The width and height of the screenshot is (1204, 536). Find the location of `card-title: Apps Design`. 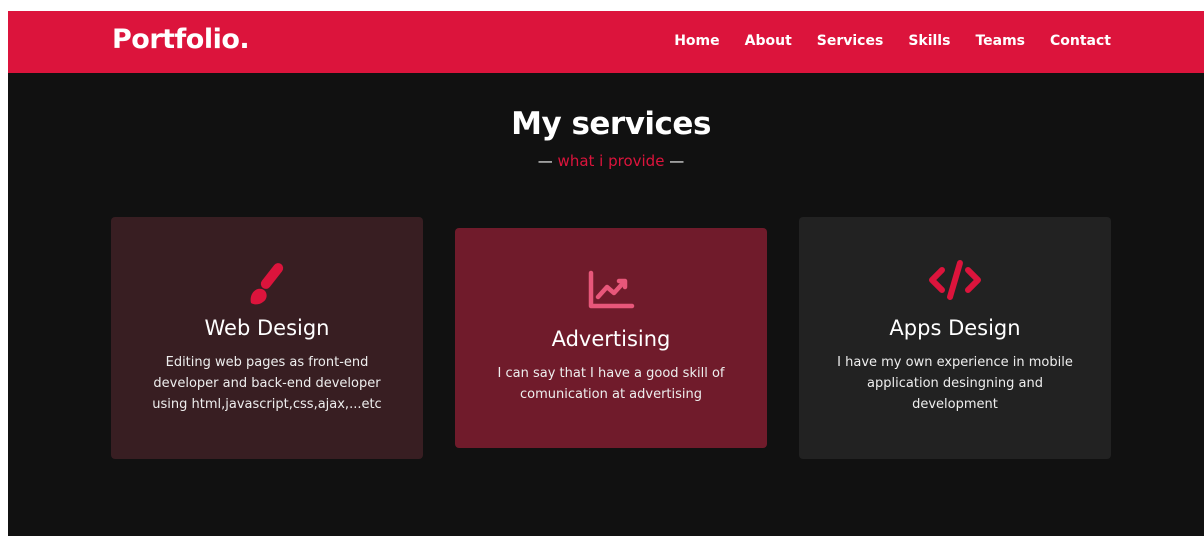

card-title: Apps Design is located at coordinates (955, 328).